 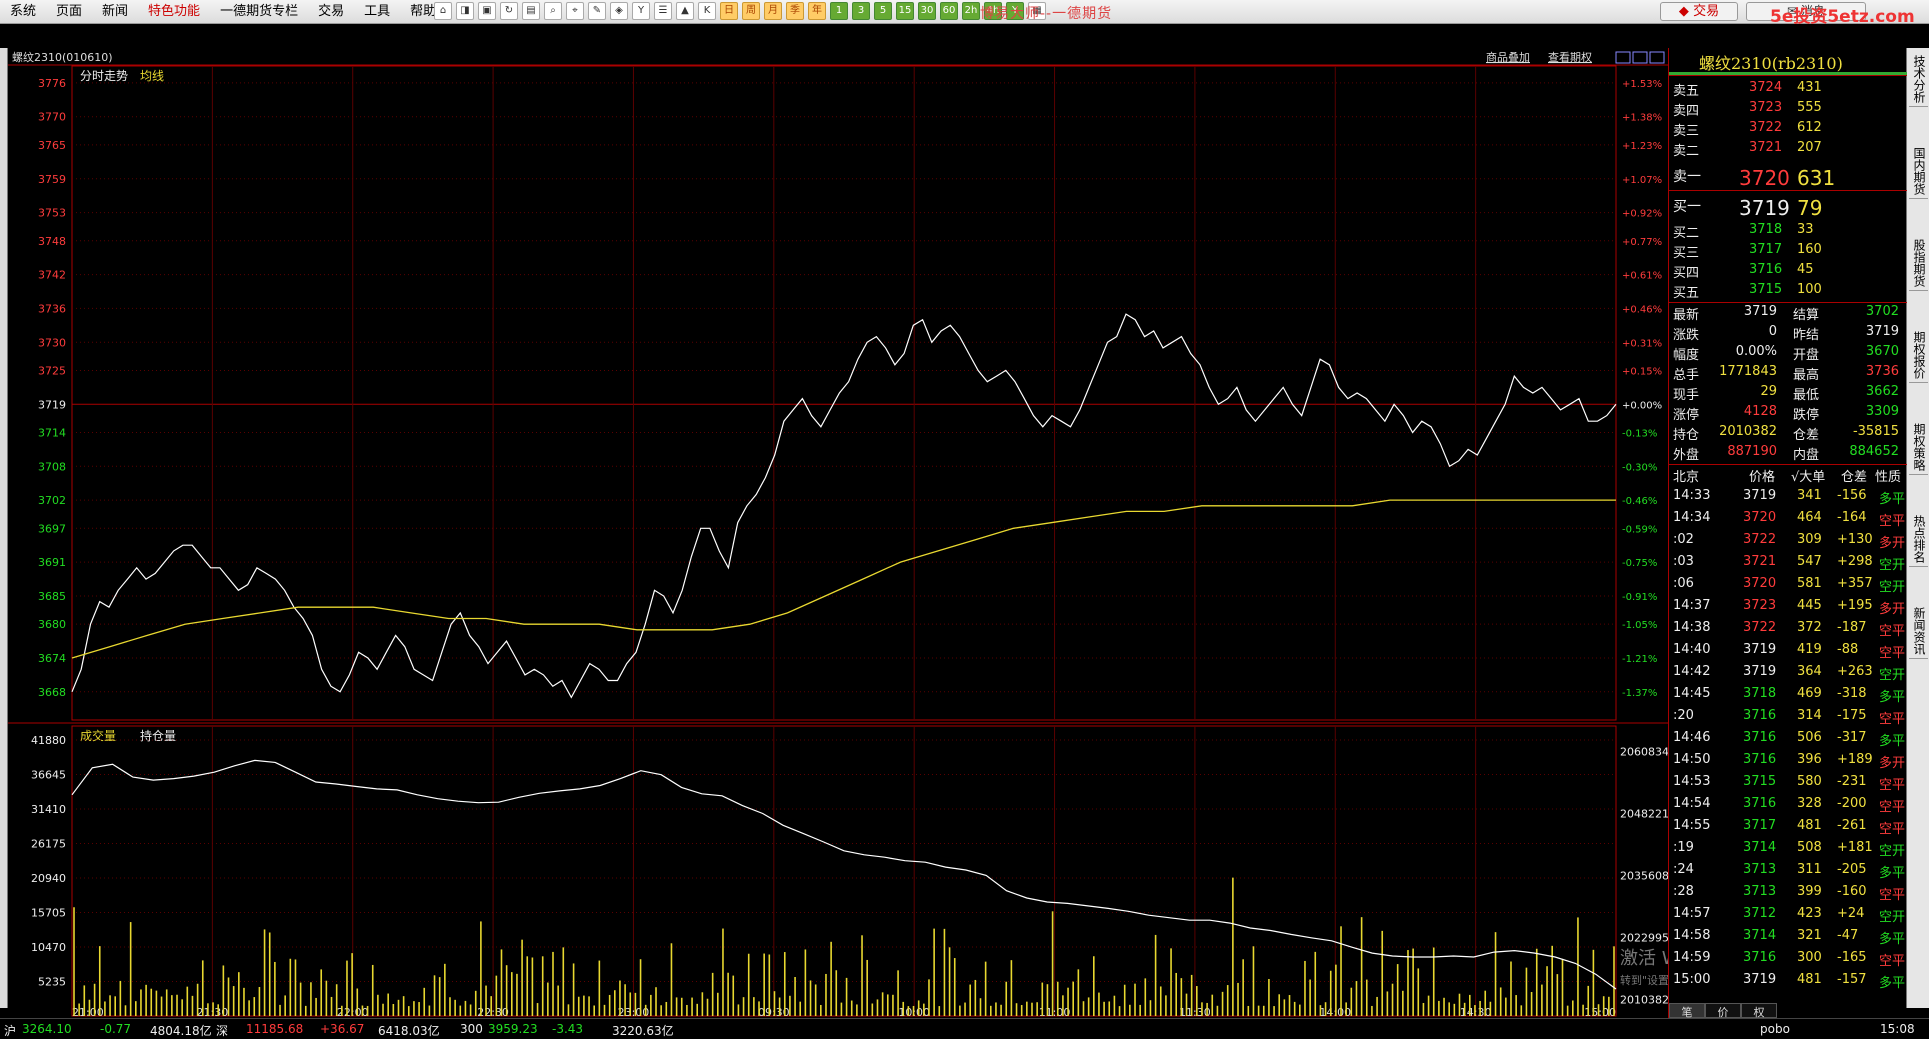 I want to click on tick-oi: -200, so click(x=1852, y=803).